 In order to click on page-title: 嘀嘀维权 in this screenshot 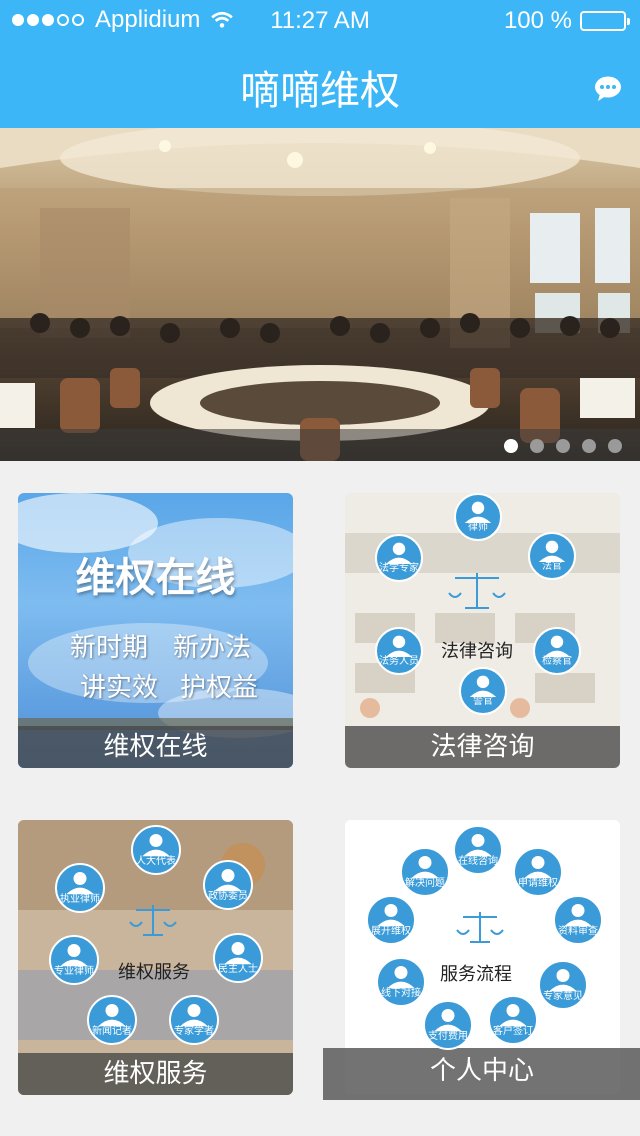, I will do `click(320, 91)`.